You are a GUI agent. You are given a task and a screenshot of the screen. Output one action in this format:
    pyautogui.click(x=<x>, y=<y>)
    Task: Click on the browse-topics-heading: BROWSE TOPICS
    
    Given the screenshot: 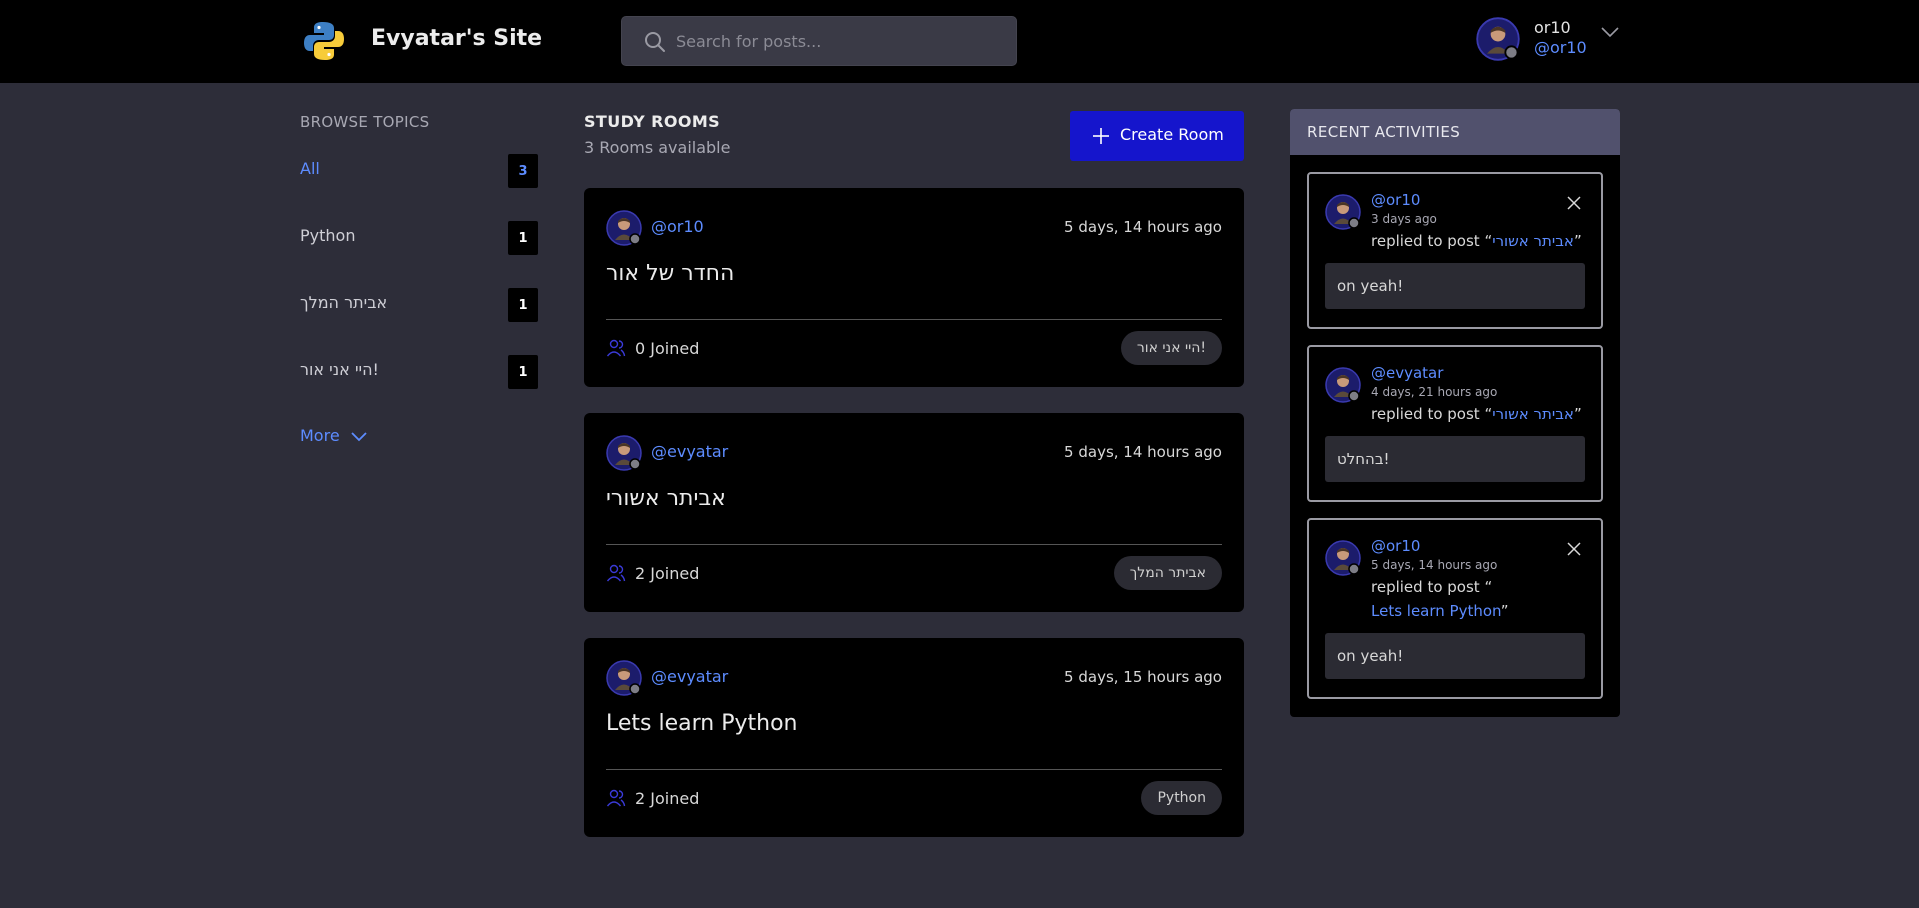 What is the action you would take?
    pyautogui.click(x=365, y=122)
    